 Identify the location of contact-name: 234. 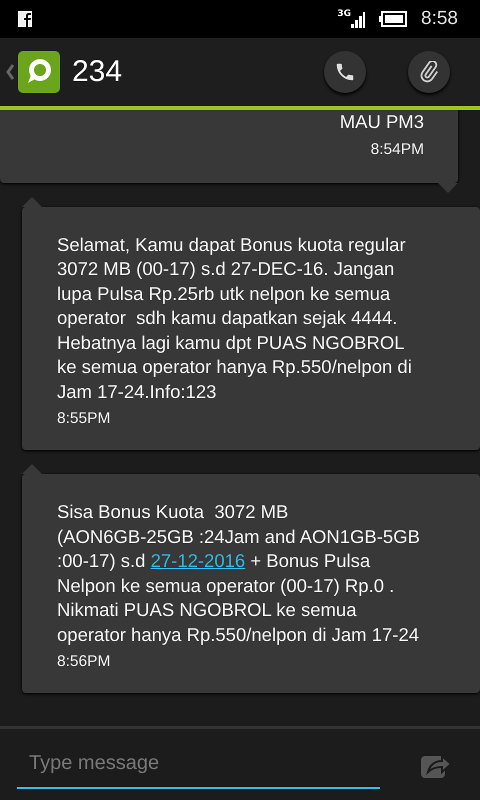
(97, 72).